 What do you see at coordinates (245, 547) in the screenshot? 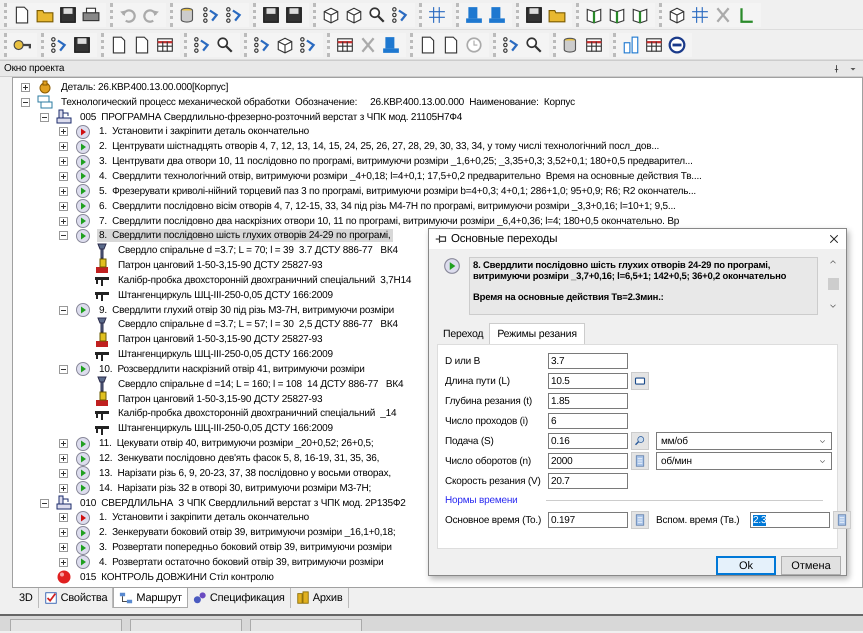
I see `tree-item: 3. Розвертати попередньо боковий отвір 39, витримуючи розміри` at bounding box center [245, 547].